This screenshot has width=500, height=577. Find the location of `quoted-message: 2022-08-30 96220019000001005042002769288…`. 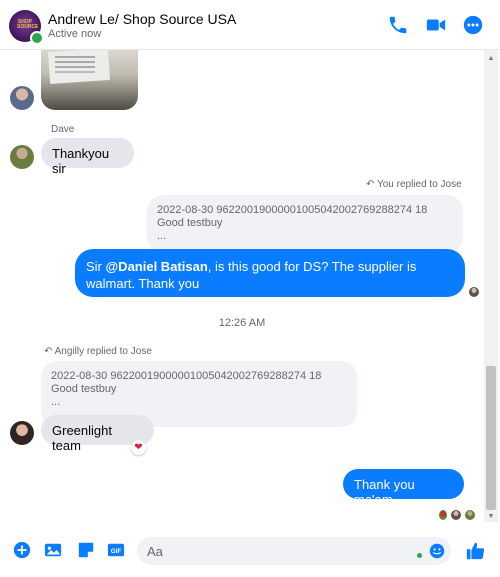

quoted-message: 2022-08-30 96220019000001005042002769288… is located at coordinates (305, 224).